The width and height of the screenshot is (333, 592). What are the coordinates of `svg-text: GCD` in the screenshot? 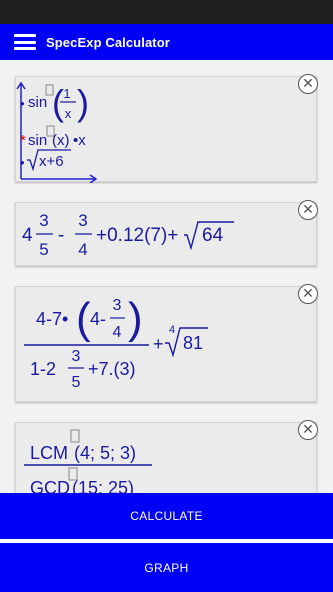 It's located at (50, 485).